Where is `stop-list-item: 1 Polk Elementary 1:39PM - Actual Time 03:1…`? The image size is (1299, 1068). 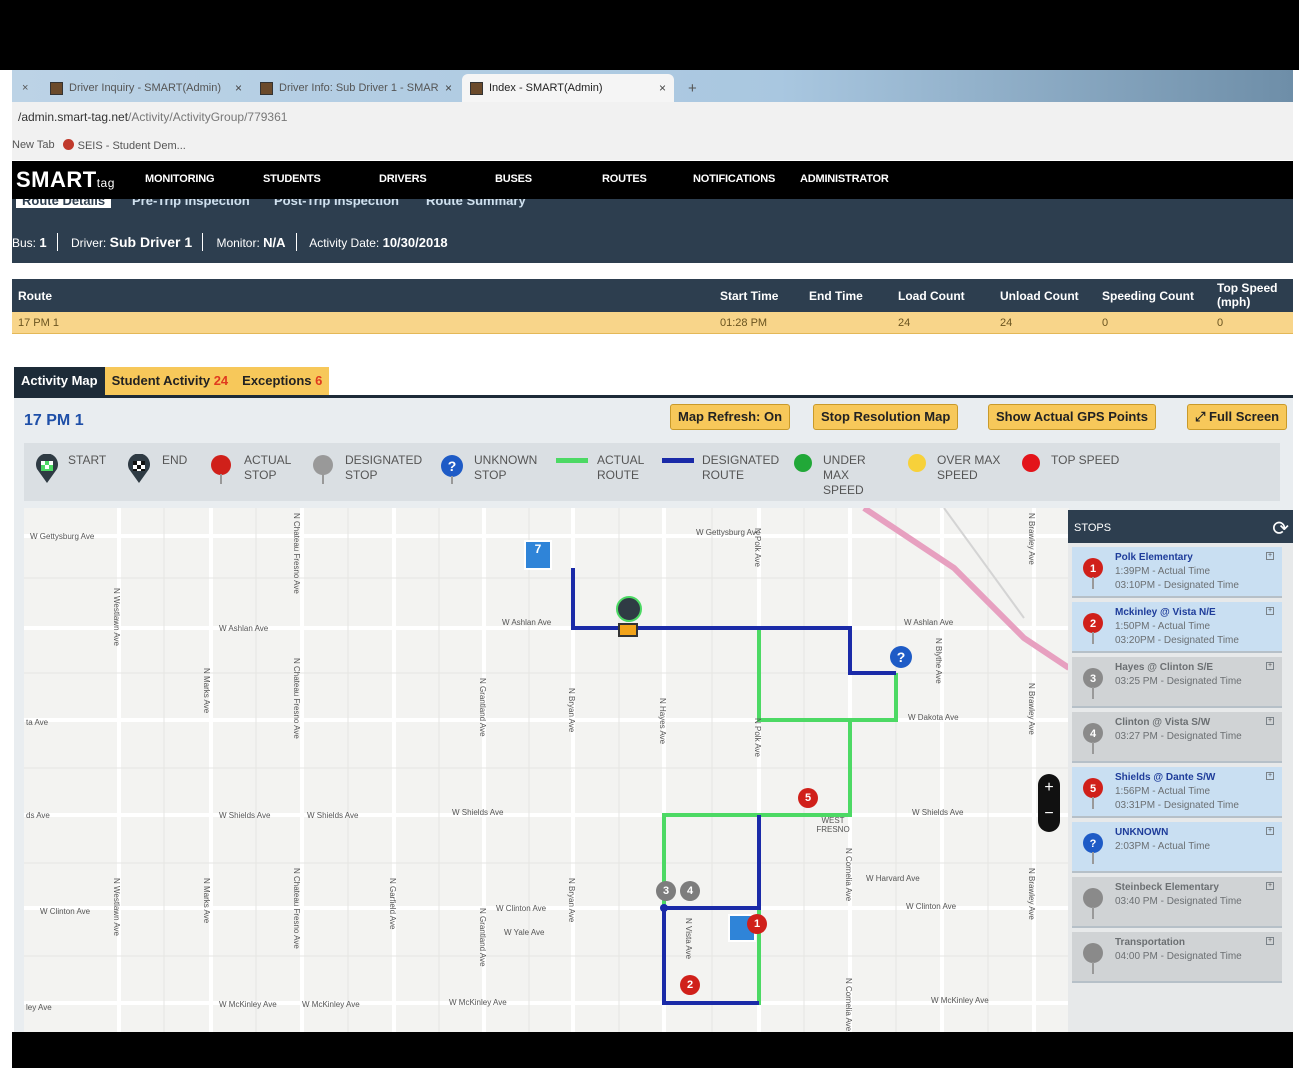
stop-list-item: 1 Polk Elementary 1:39PM - Actual Time 03:1… is located at coordinates (1177, 572).